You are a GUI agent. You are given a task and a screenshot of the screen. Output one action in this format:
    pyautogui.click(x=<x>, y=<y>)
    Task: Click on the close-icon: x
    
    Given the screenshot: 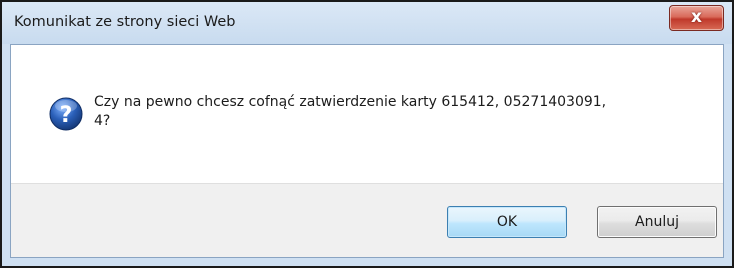 What is the action you would take?
    pyautogui.click(x=696, y=17)
    